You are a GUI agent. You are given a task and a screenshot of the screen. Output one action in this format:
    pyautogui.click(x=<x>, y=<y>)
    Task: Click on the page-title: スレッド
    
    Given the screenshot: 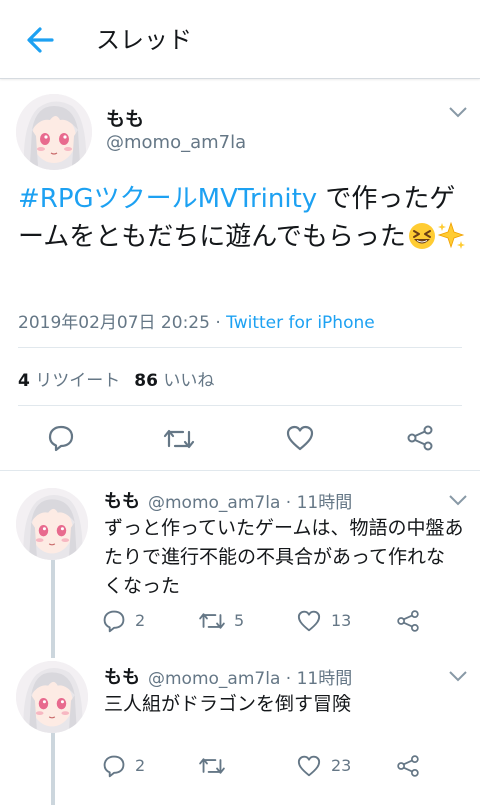 What is the action you would take?
    pyautogui.click(x=144, y=40)
    